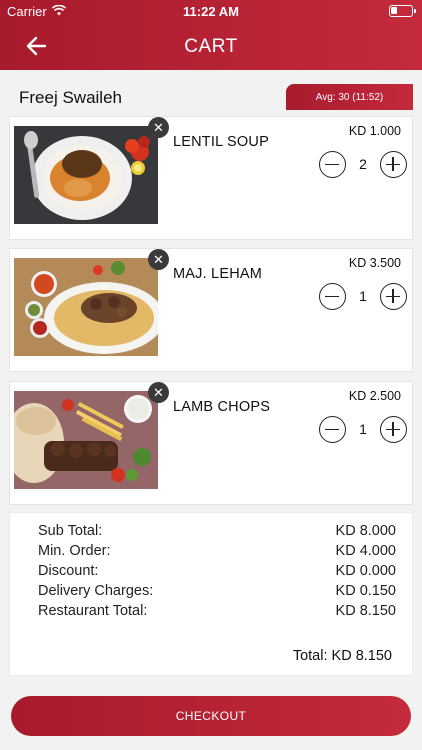 The image size is (422, 750). What do you see at coordinates (217, 553) in the screenshot?
I see `min-order-row: Min. Order: KD 4.000` at bounding box center [217, 553].